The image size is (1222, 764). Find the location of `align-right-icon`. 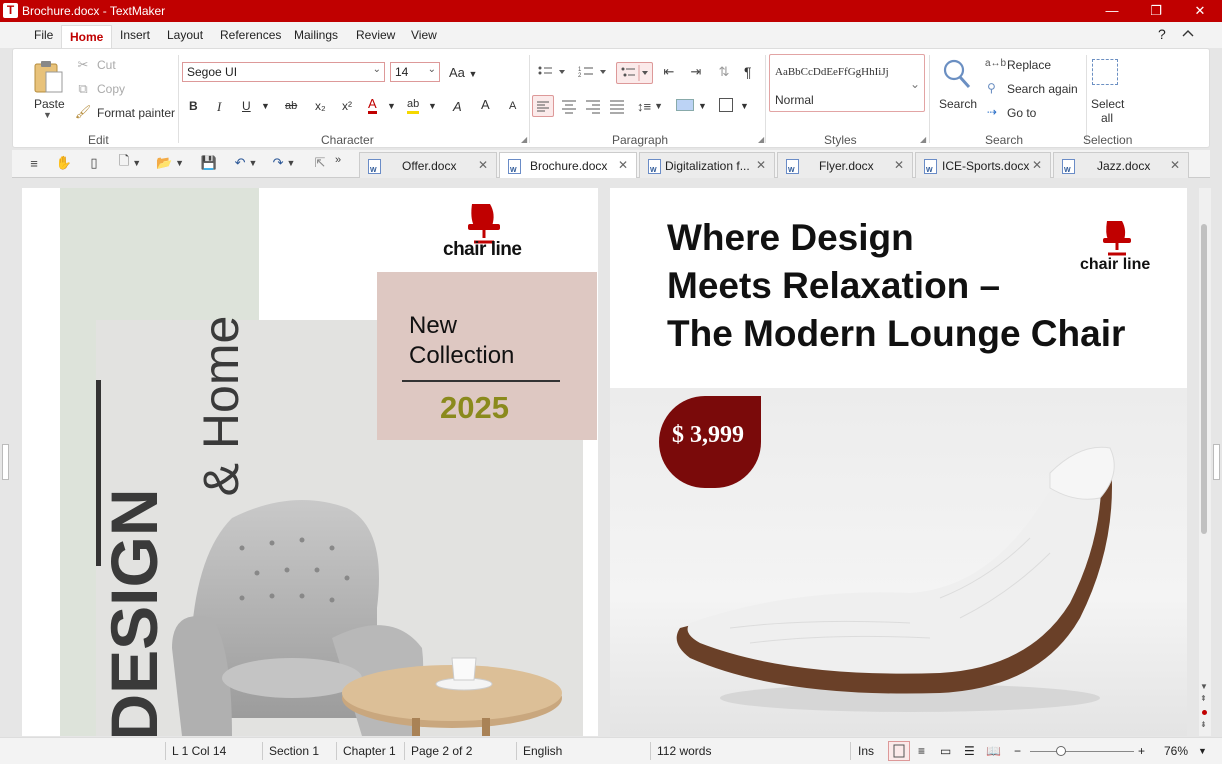

align-right-icon is located at coordinates (593, 106).